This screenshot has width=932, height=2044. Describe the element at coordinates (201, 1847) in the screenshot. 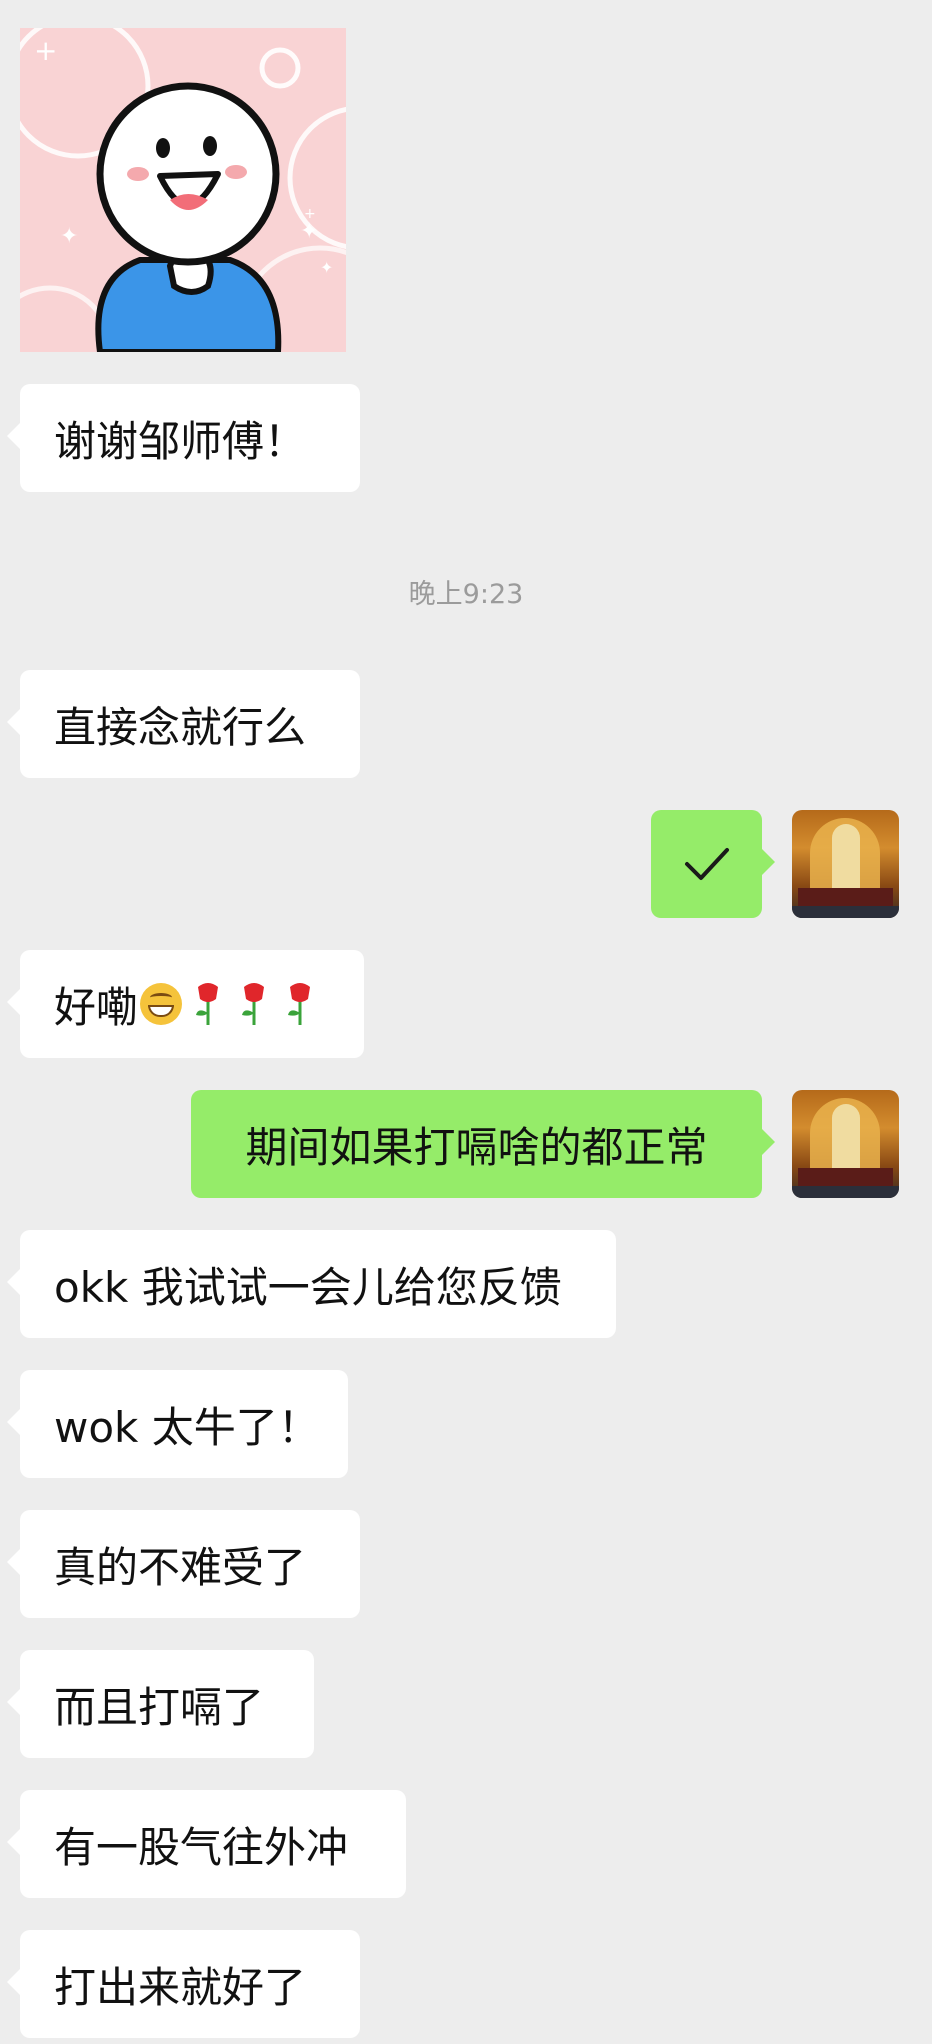

I see `message-text: 有一股气往外冲` at that location.